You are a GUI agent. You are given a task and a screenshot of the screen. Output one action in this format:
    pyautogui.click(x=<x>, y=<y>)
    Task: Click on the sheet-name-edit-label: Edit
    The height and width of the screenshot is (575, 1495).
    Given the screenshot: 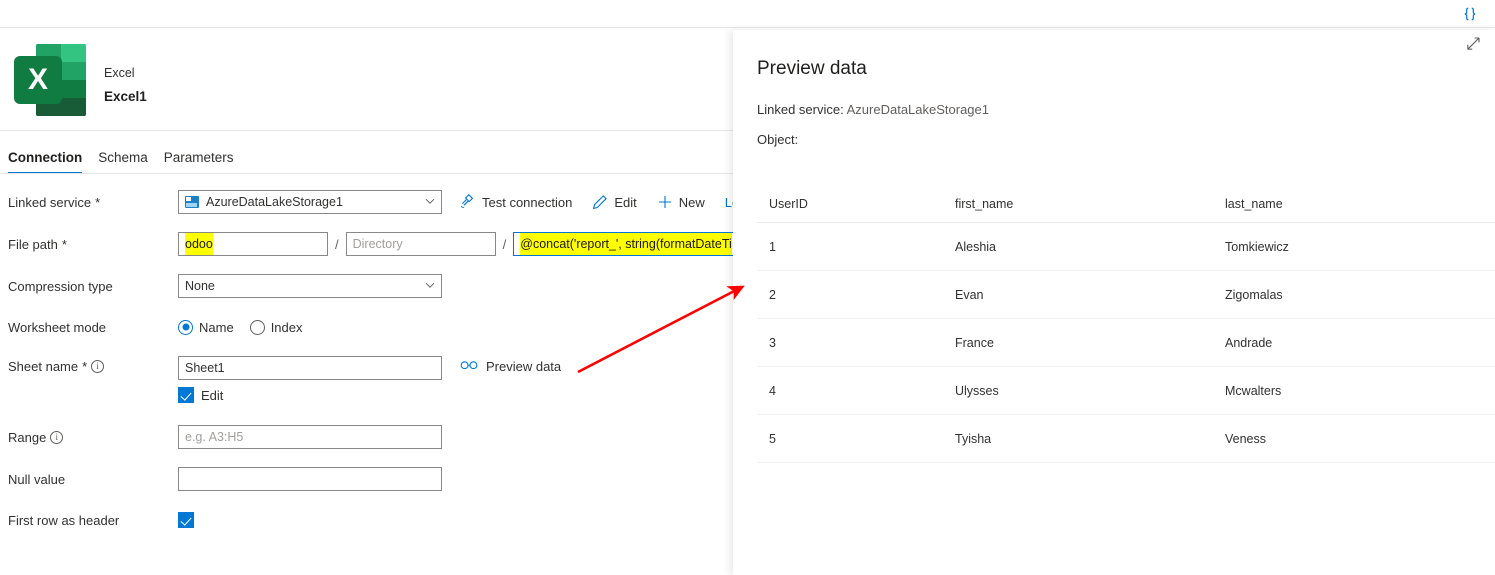 What is the action you would take?
    pyautogui.click(x=212, y=395)
    